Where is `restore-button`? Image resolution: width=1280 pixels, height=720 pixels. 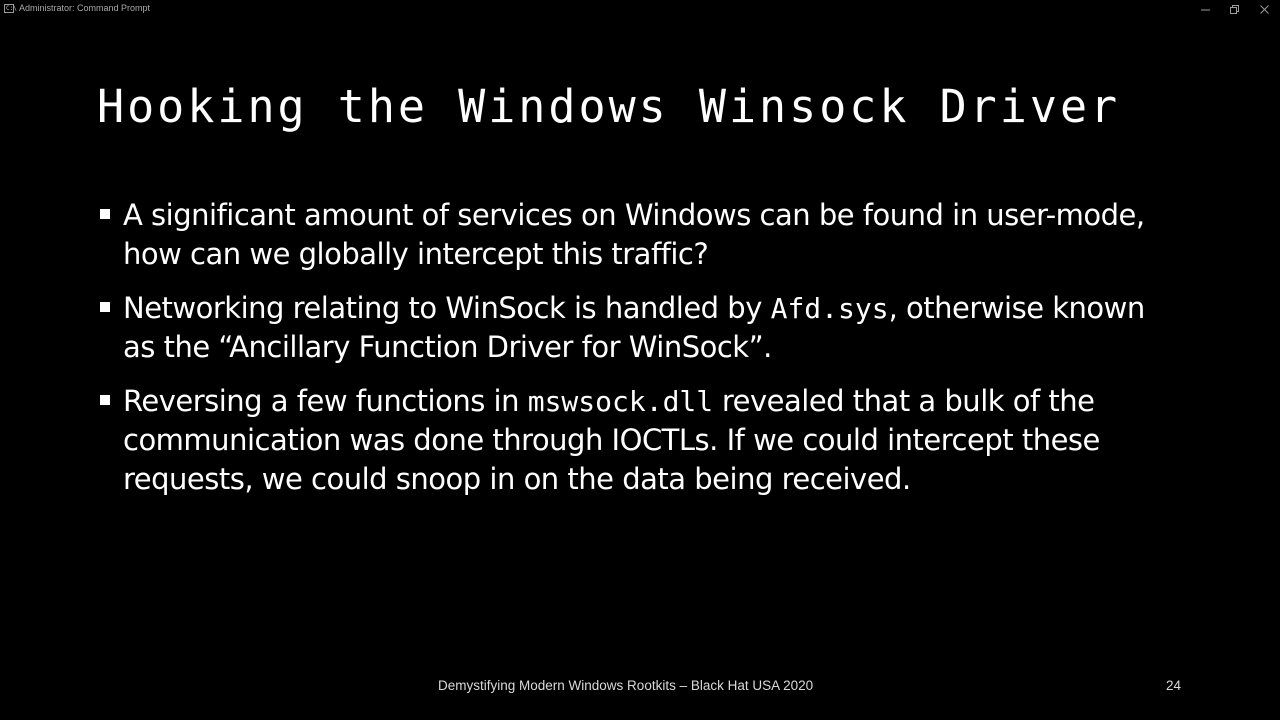 restore-button is located at coordinates (1234, 9).